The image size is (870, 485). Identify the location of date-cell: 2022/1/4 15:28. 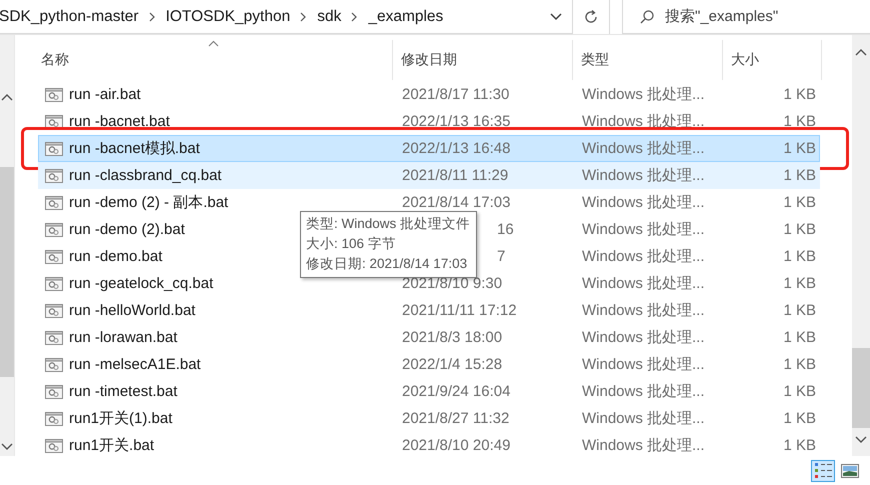
(452, 364).